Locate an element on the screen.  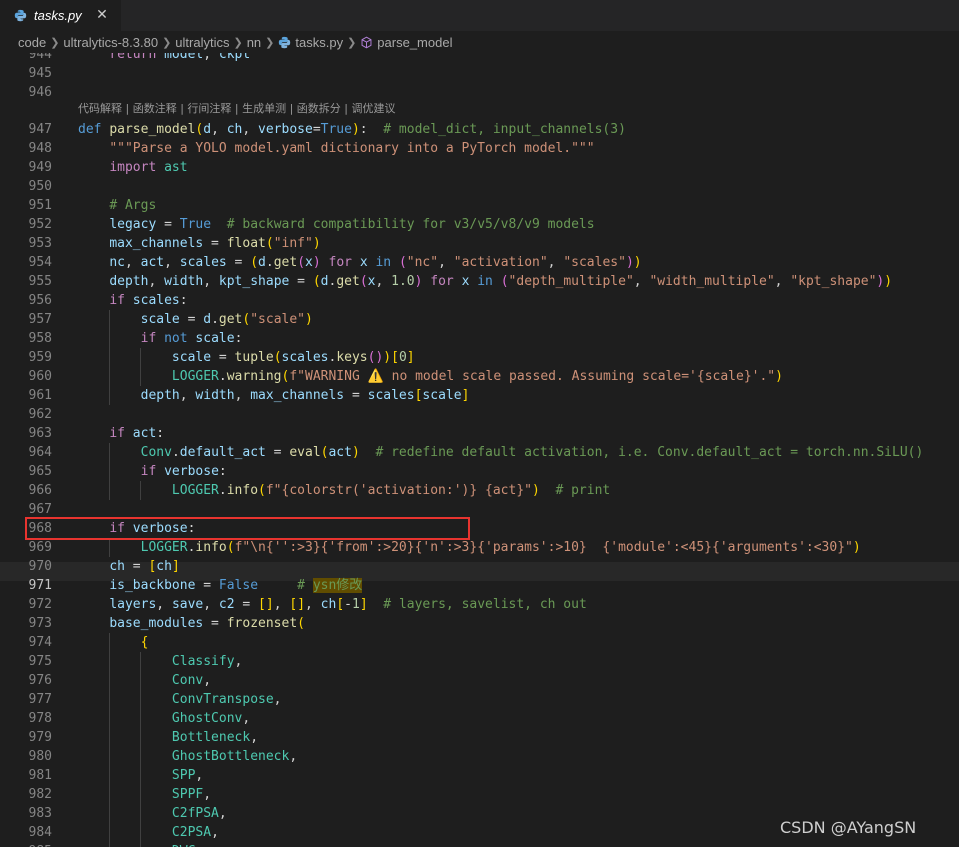
line-number: 946 is located at coordinates (40, 92).